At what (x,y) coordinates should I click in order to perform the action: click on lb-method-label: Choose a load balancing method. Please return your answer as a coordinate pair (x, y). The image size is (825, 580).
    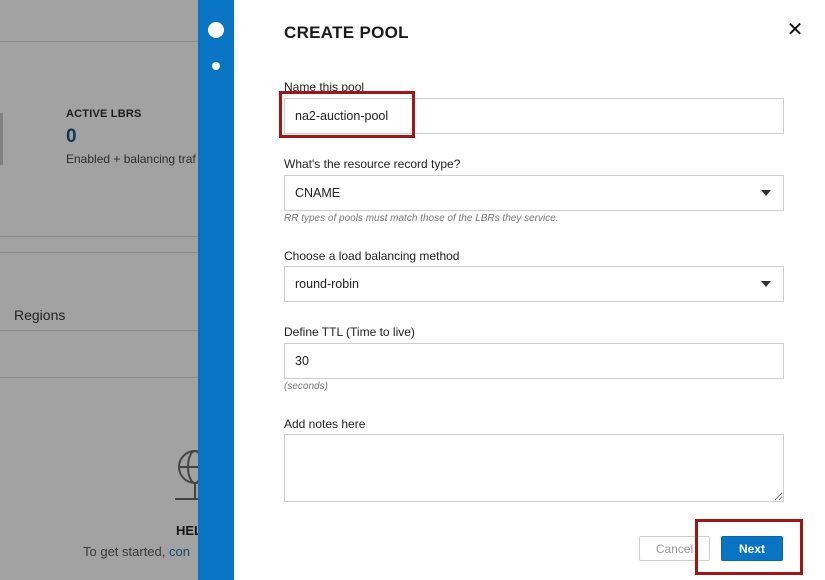
    Looking at the image, I should click on (372, 256).